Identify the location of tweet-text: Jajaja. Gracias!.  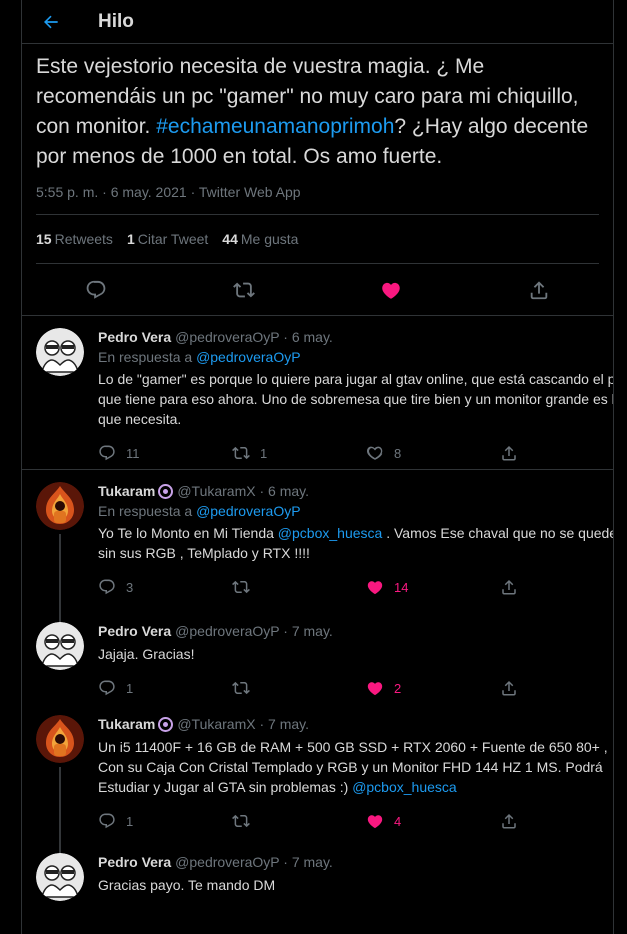
(146, 654).